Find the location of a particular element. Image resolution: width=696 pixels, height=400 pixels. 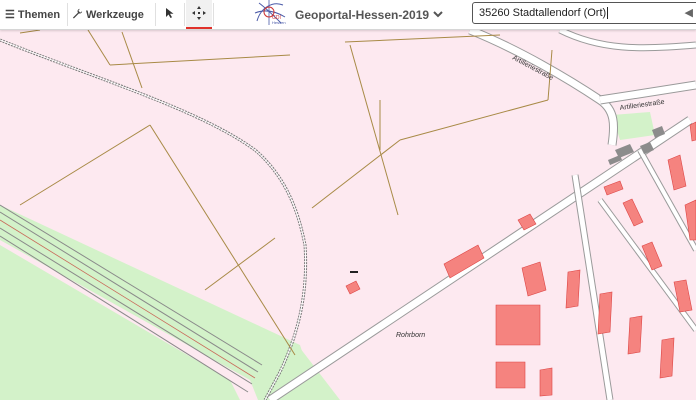

cursor-select-icon is located at coordinates (170, 14).